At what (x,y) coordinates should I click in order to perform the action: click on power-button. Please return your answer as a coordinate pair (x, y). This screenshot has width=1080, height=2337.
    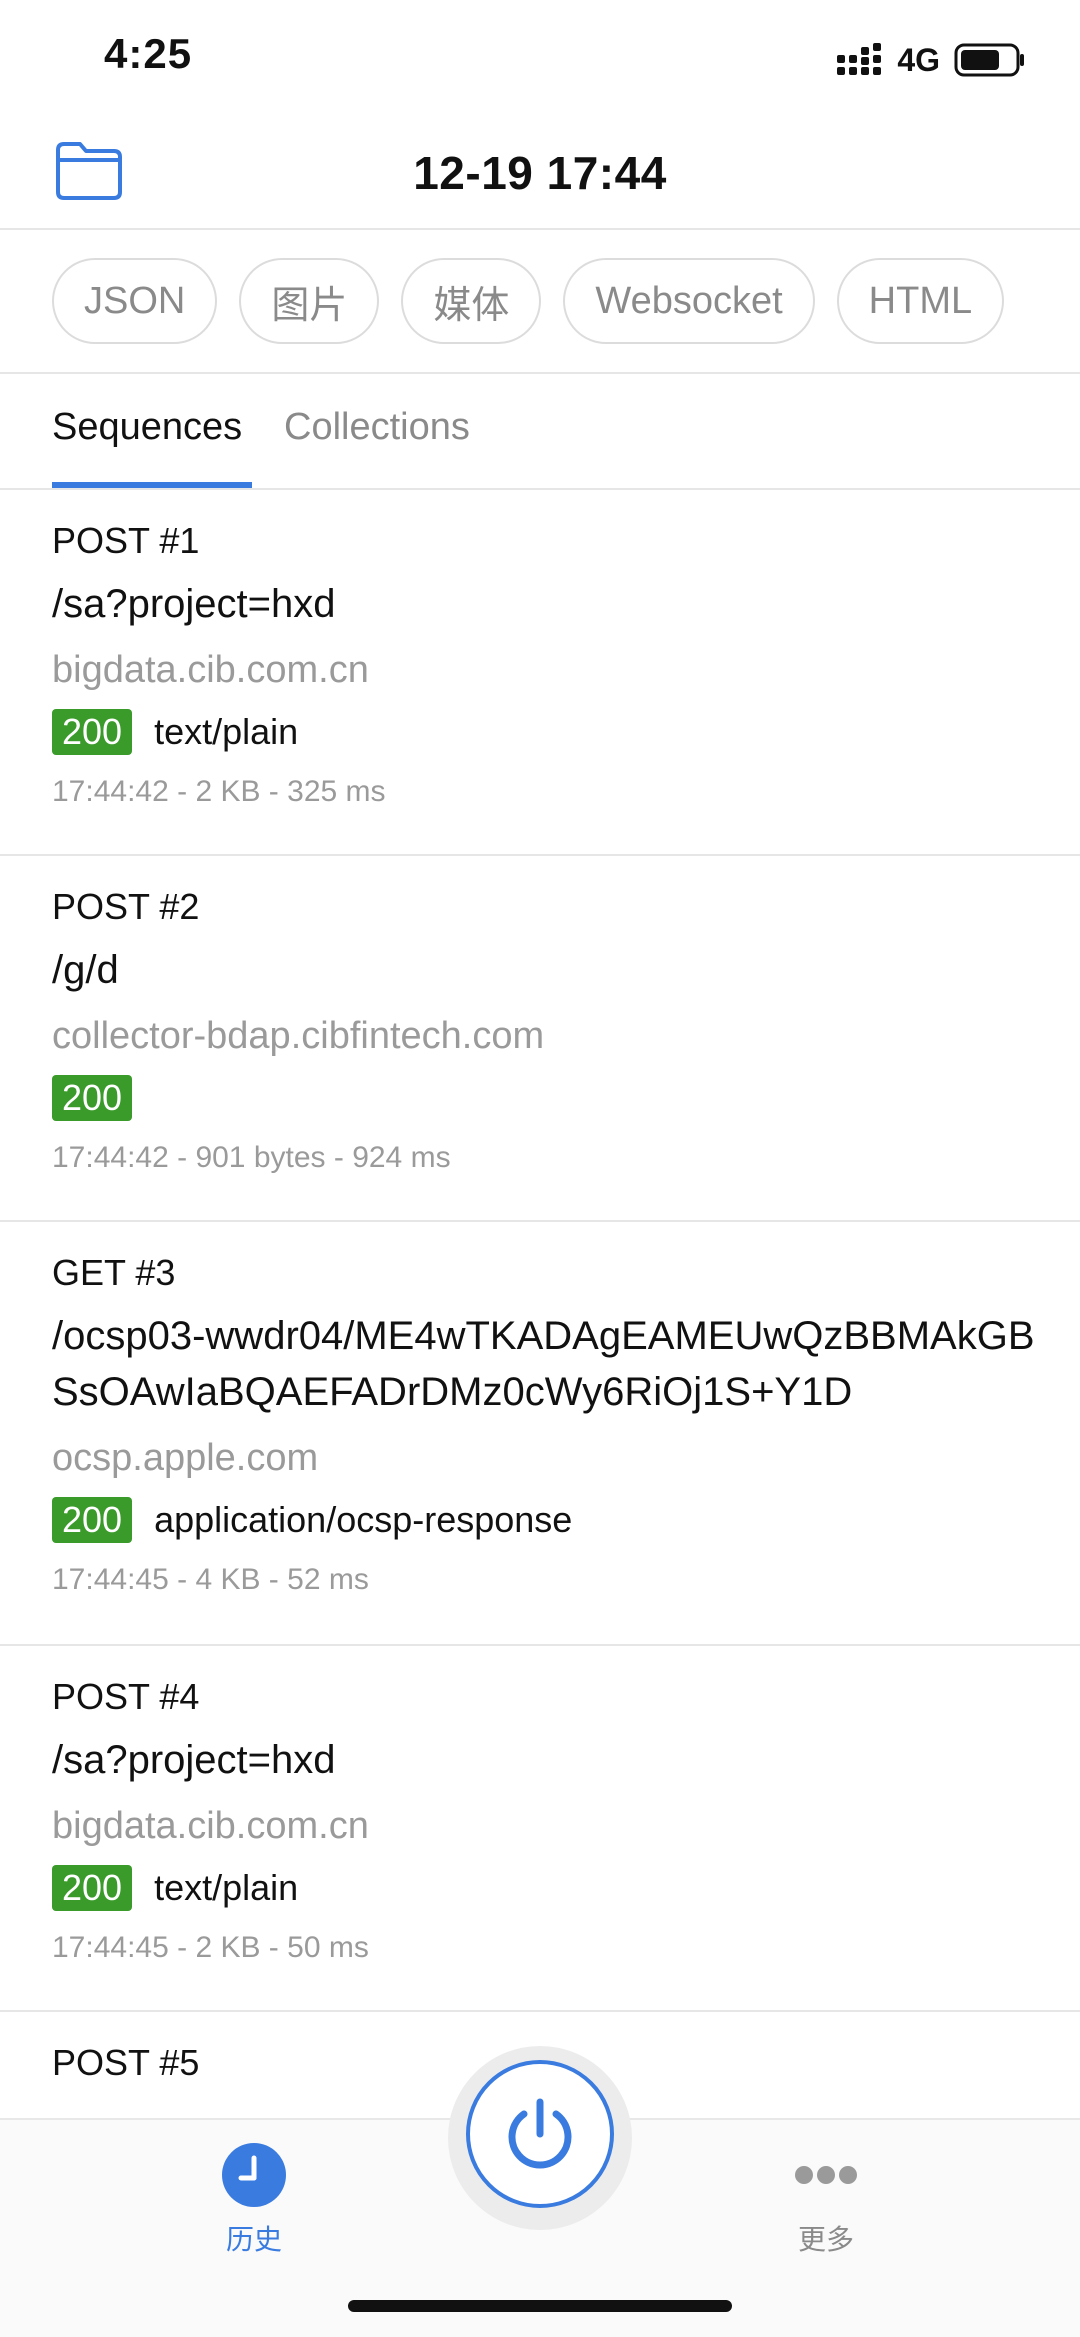
    Looking at the image, I should click on (540, 2134).